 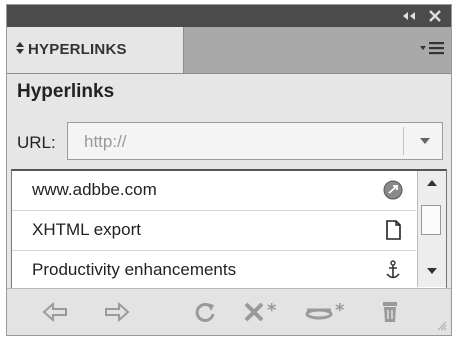 What do you see at coordinates (393, 190) in the screenshot?
I see `url-globe-icon` at bounding box center [393, 190].